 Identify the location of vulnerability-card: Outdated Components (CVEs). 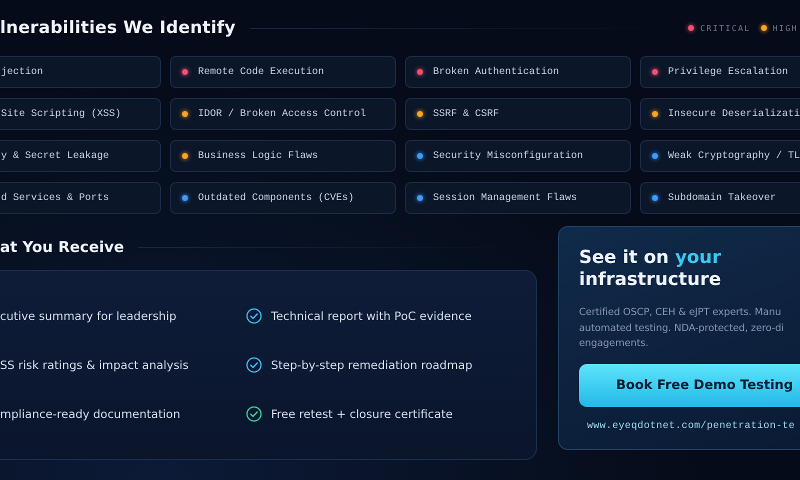
(283, 198).